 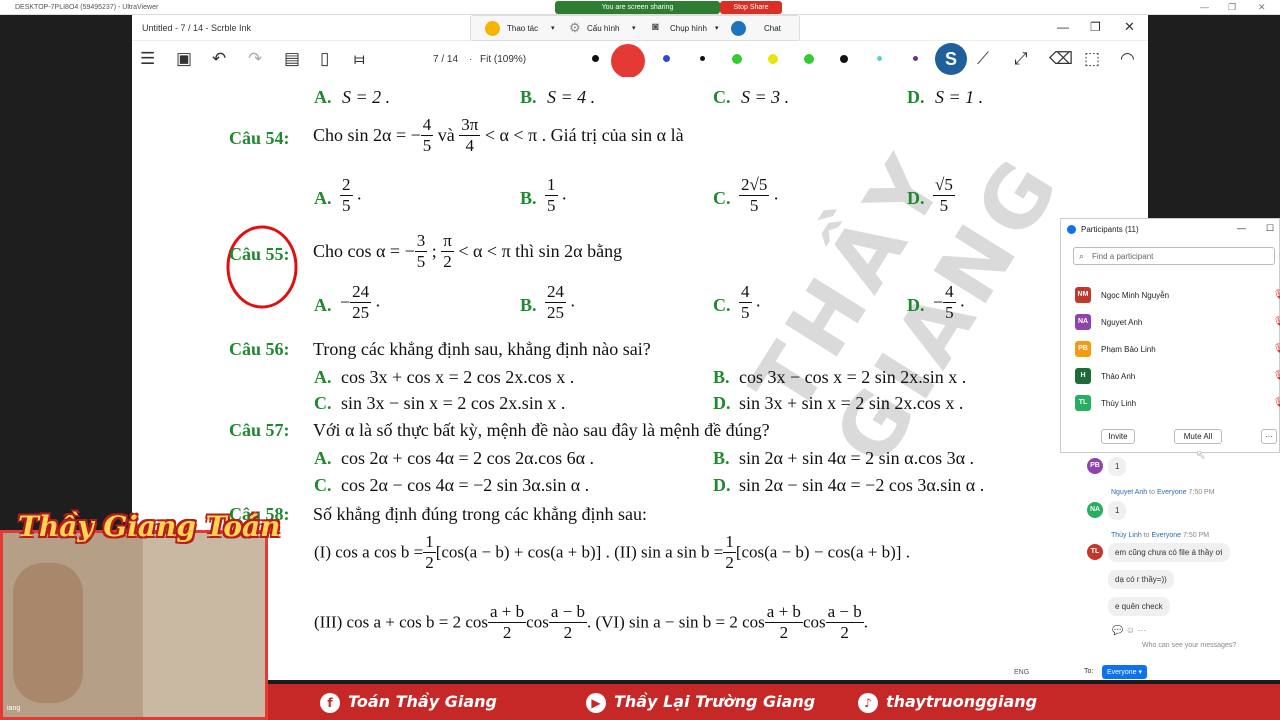 I want to click on camera-name-label: iang, so click(x=14, y=708).